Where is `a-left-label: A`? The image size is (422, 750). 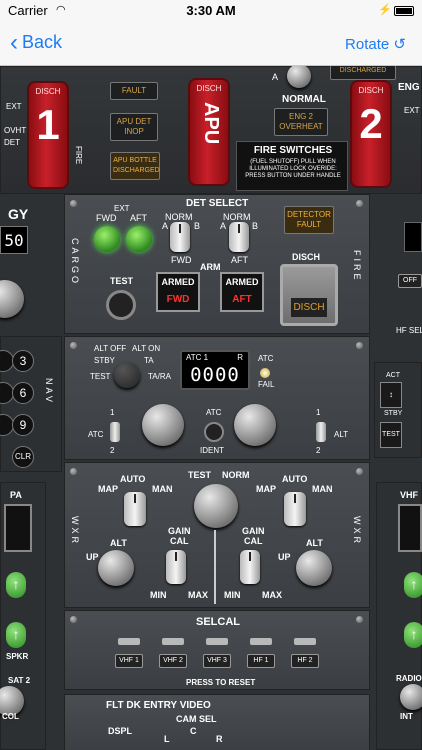
a-left-label: A is located at coordinates (165, 226).